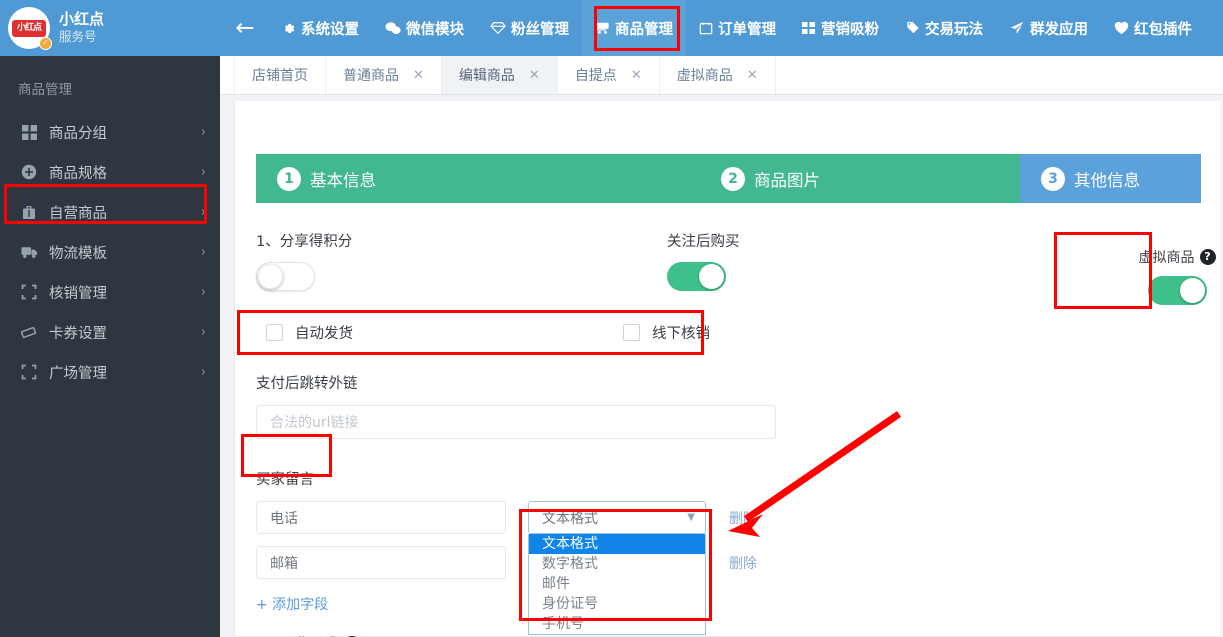 This screenshot has width=1223, height=637. I want to click on tab-normal-goods: 普通商品 ✕, so click(384, 75).